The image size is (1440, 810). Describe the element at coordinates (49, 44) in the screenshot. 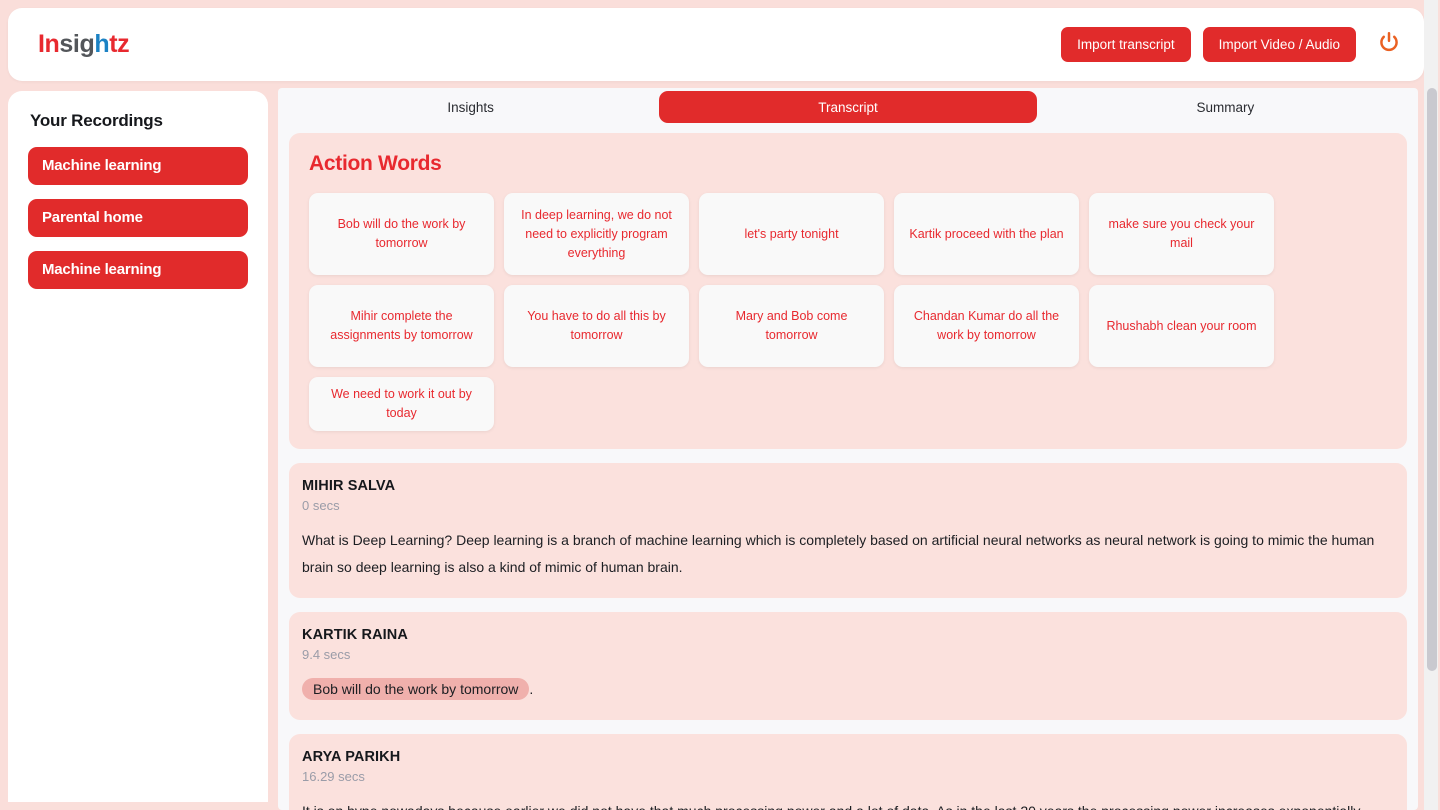

I see `logo-part-1: In` at that location.